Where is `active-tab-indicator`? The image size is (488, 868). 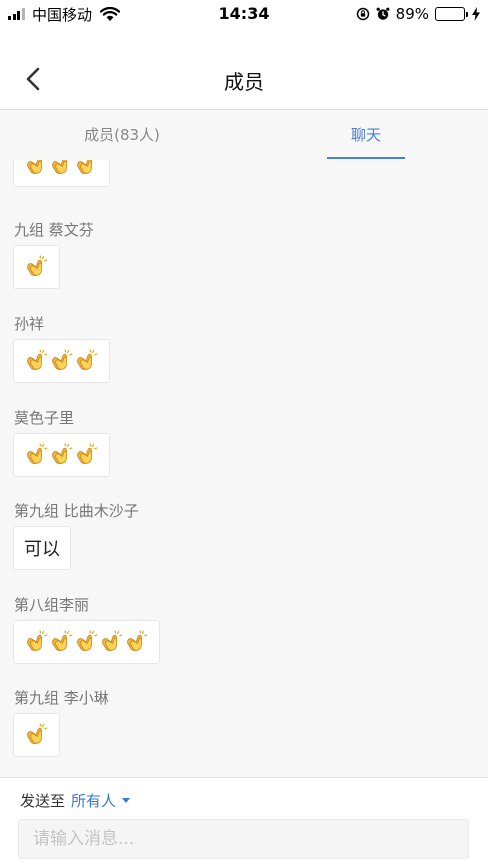
active-tab-indicator is located at coordinates (366, 158).